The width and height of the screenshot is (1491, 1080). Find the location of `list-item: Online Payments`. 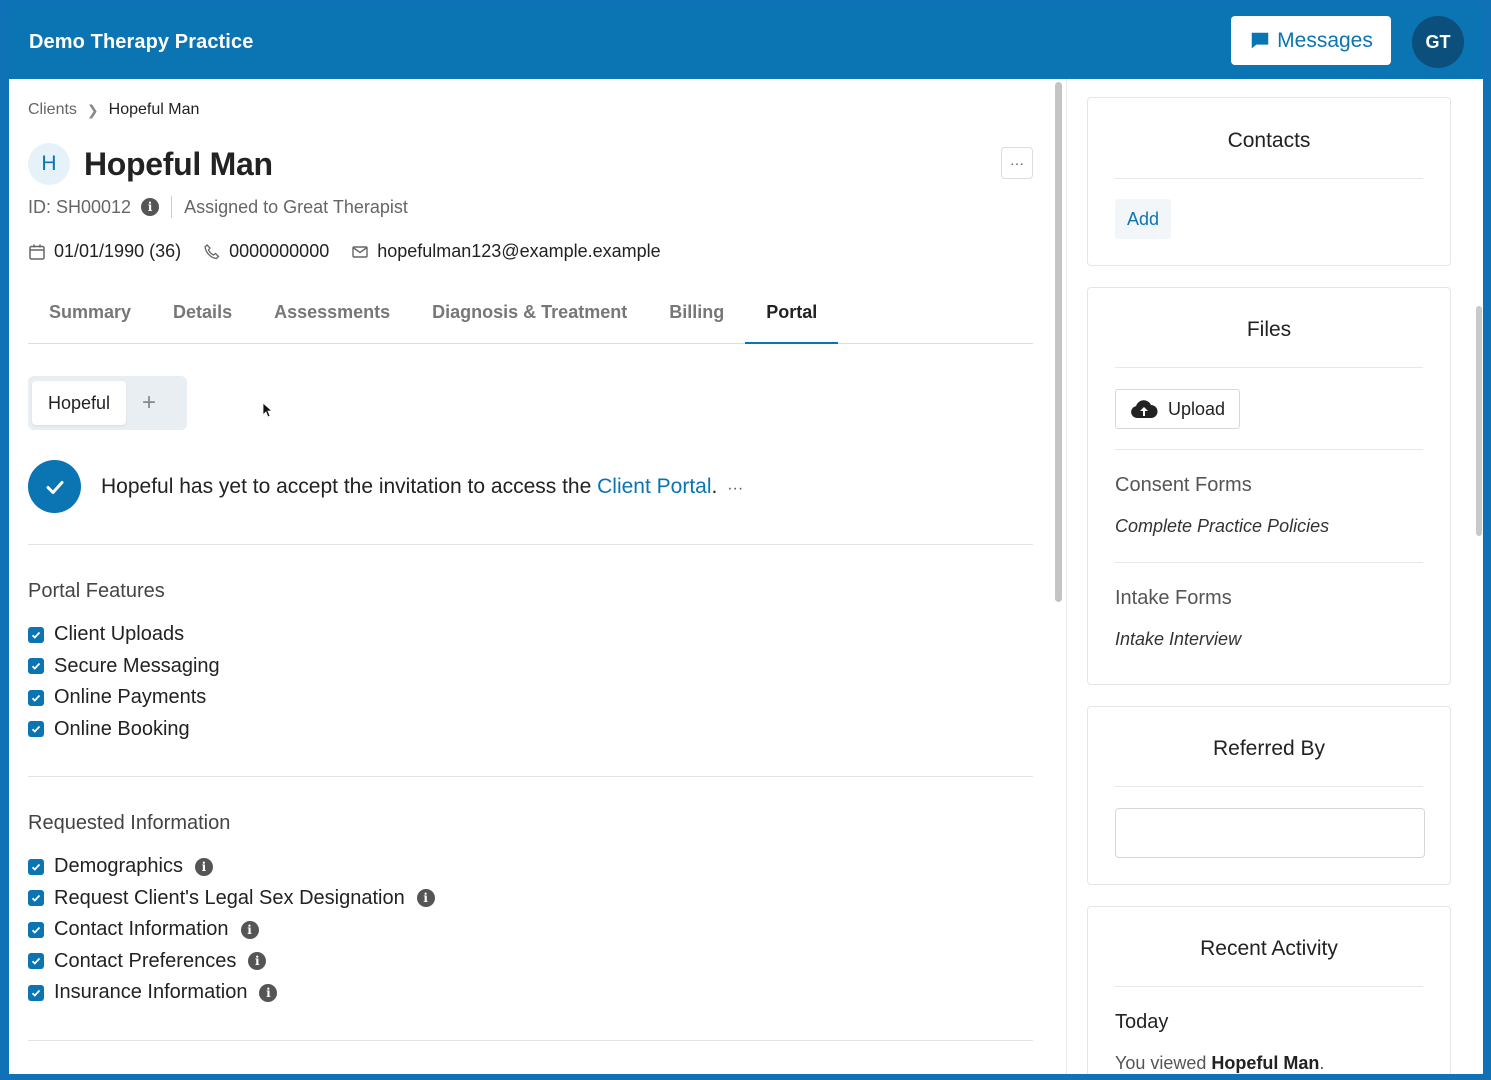

list-item: Online Payments is located at coordinates (124, 698).